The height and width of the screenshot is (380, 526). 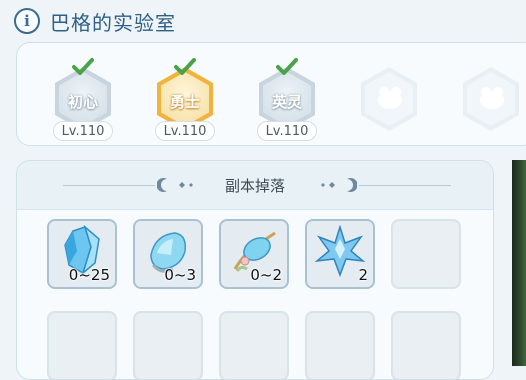 What do you see at coordinates (27, 21) in the screenshot?
I see `info-icon: i` at bounding box center [27, 21].